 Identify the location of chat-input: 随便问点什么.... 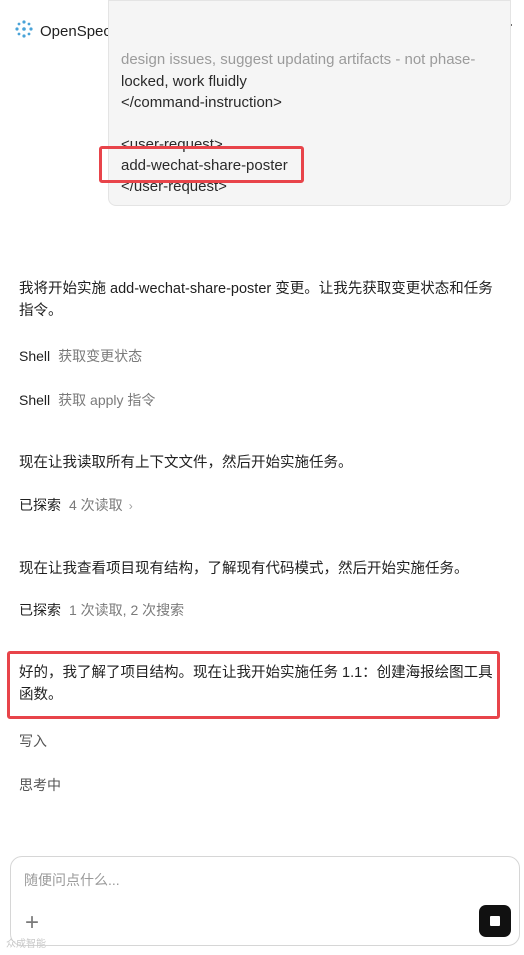
(72, 880).